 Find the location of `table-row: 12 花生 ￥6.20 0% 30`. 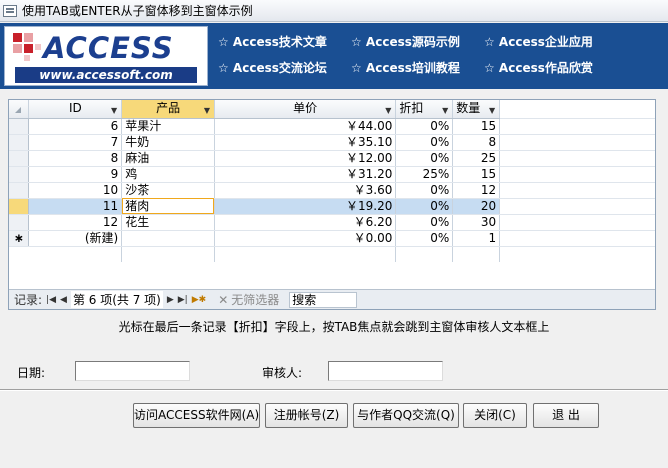

table-row: 12 花生 ￥6.20 0% 30 is located at coordinates (332, 222).